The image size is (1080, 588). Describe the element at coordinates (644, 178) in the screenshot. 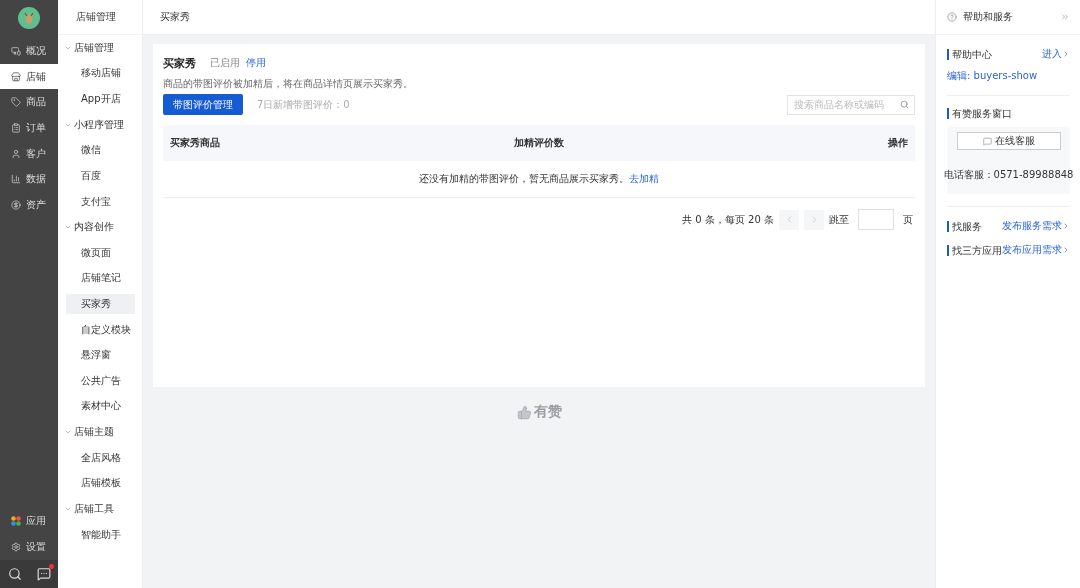

I see `feature-link: 去加精` at that location.